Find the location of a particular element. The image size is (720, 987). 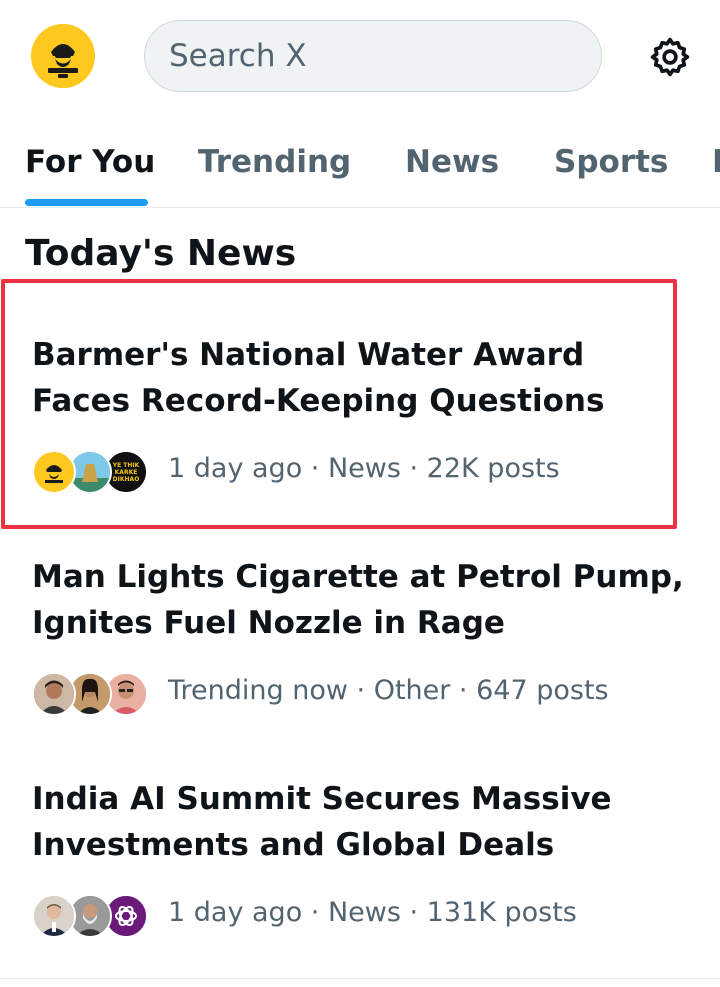

settings-gear-icon is located at coordinates (670, 57).